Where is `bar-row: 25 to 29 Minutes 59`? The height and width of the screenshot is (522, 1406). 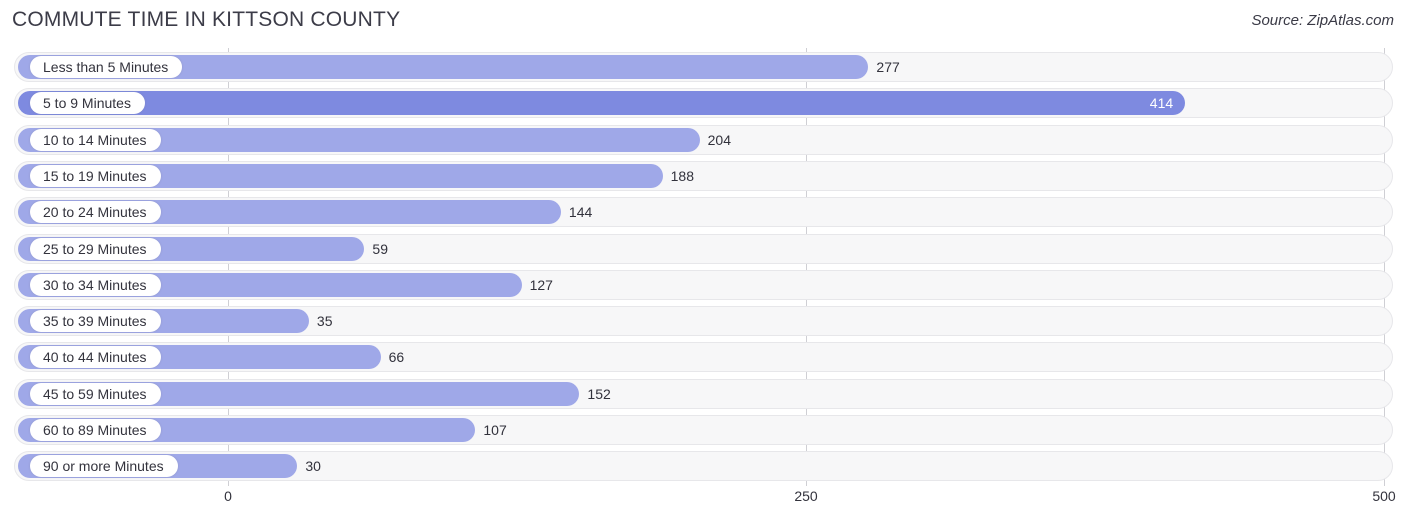
bar-row: 25 to 29 Minutes 59 is located at coordinates (703, 248).